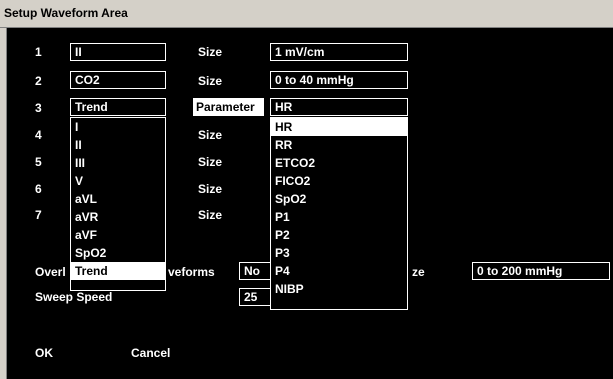  Describe the element at coordinates (50, 272) in the screenshot. I see `overlay-label-left: Overl` at that location.